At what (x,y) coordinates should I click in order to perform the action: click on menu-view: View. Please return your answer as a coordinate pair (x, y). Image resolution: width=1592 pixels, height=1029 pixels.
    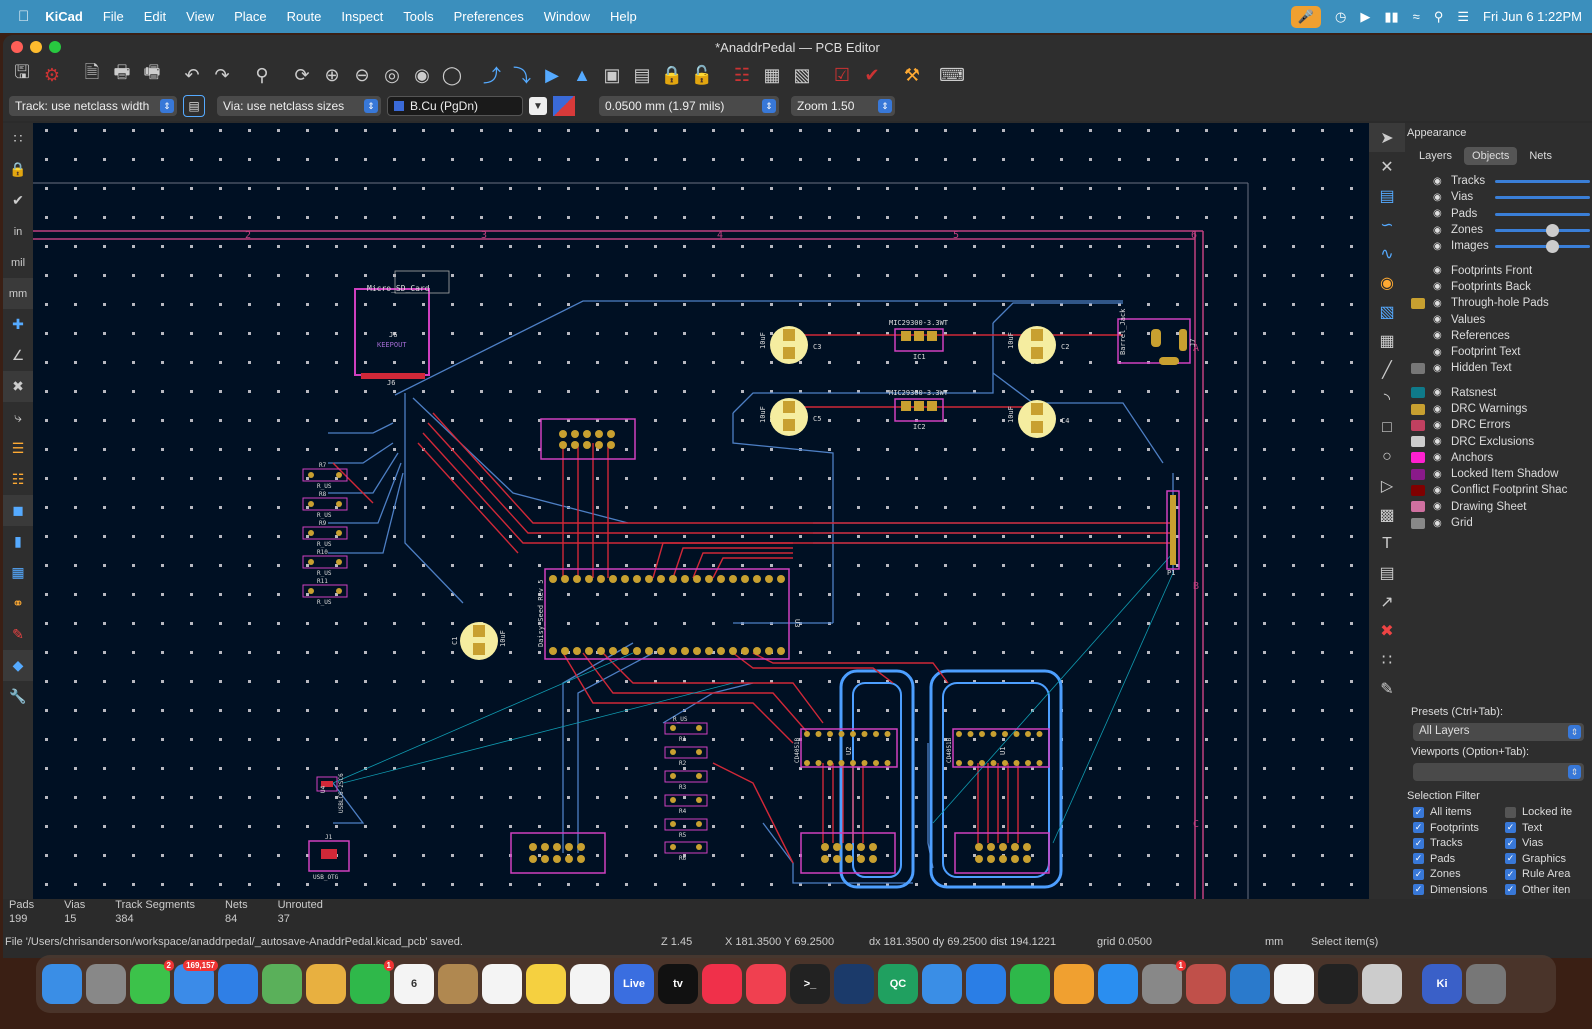
    Looking at the image, I should click on (200, 16).